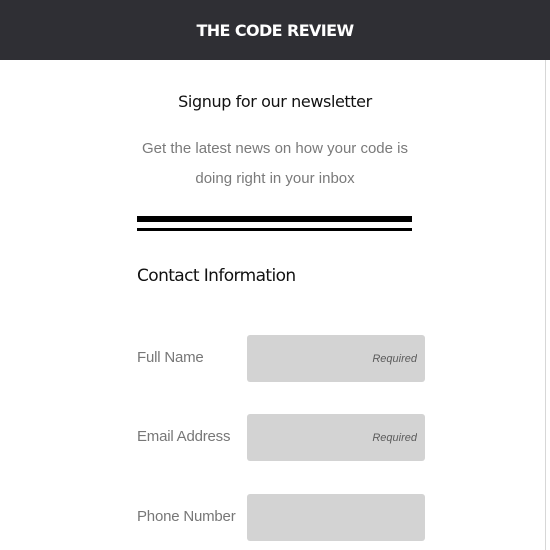 Image resolution: width=550 pixels, height=550 pixels. I want to click on phone-input, so click(336, 517).